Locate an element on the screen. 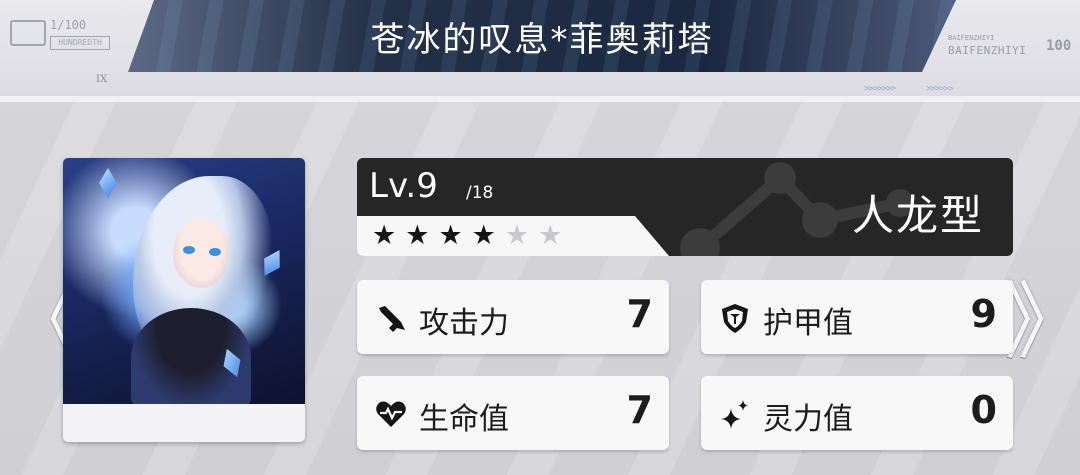 The image size is (1080, 475). game-logo-left: 1/100 HUNDREDTH IX is located at coordinates (65, 51).